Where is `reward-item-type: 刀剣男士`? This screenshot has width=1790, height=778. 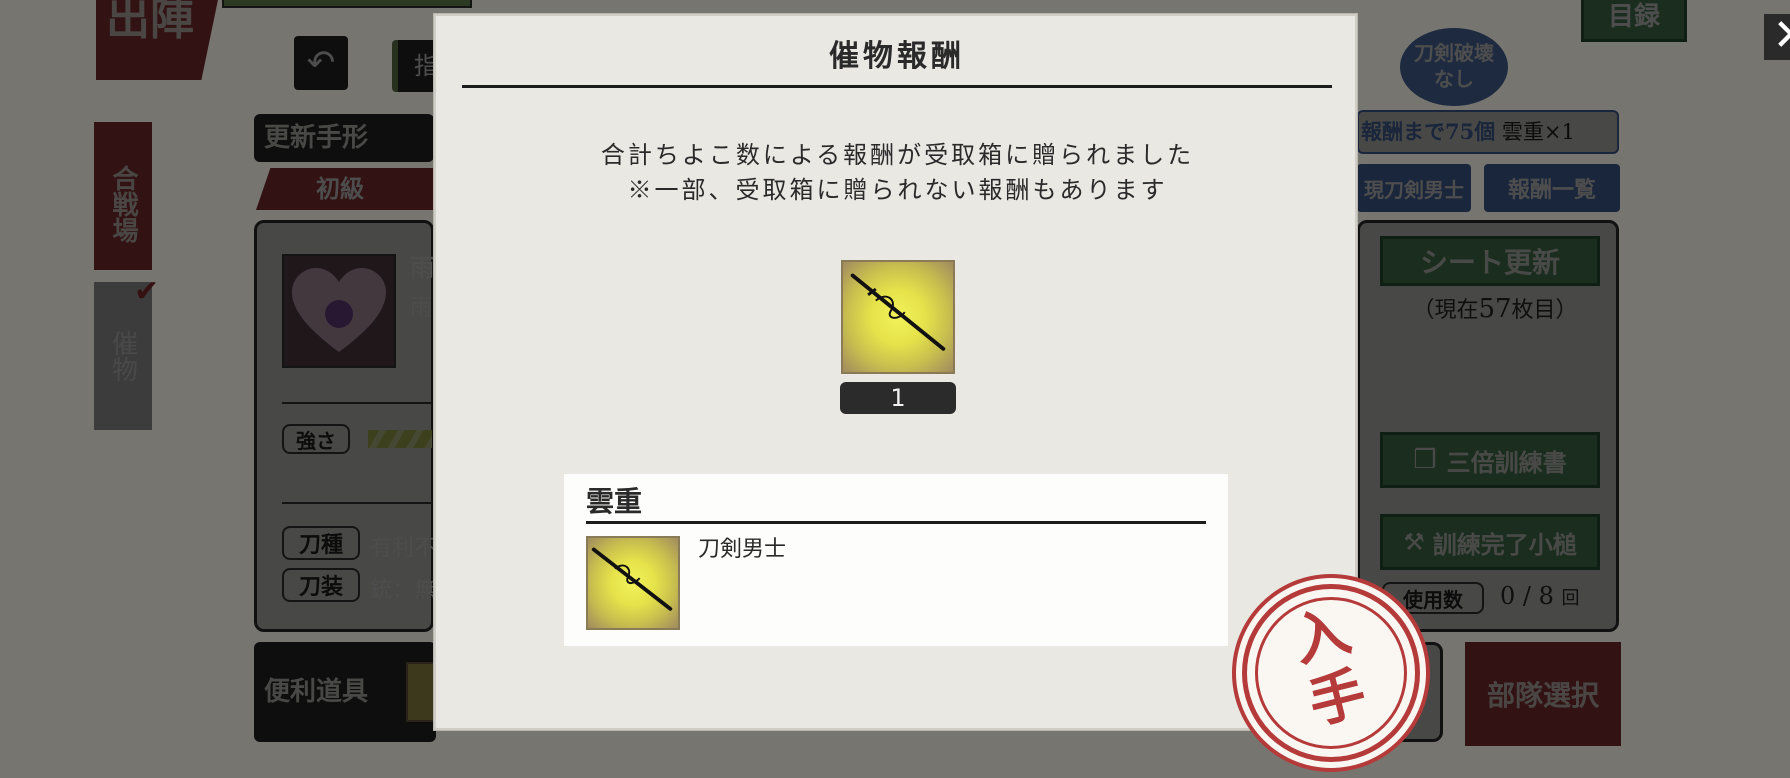 reward-item-type: 刀剣男士 is located at coordinates (742, 549).